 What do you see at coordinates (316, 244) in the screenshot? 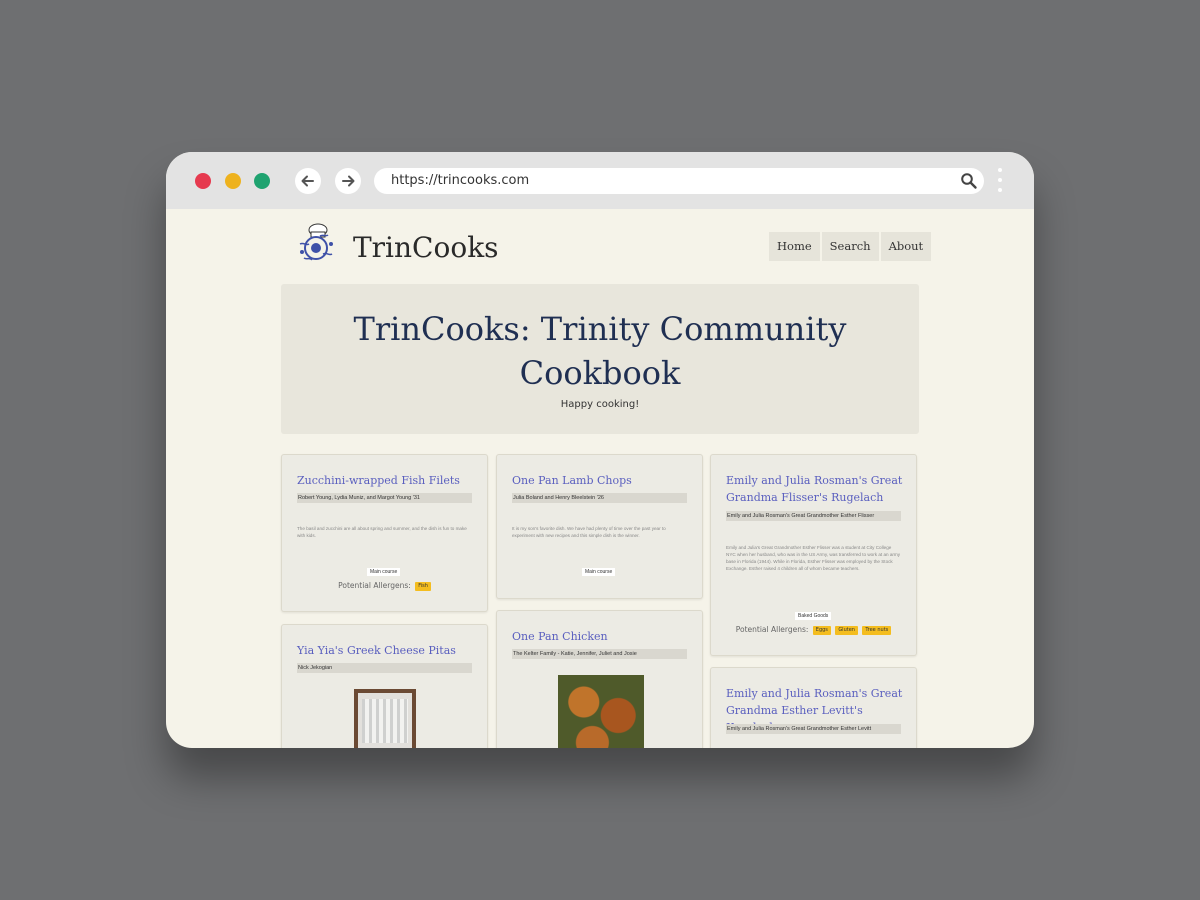
I see `chef-logo-icon` at bounding box center [316, 244].